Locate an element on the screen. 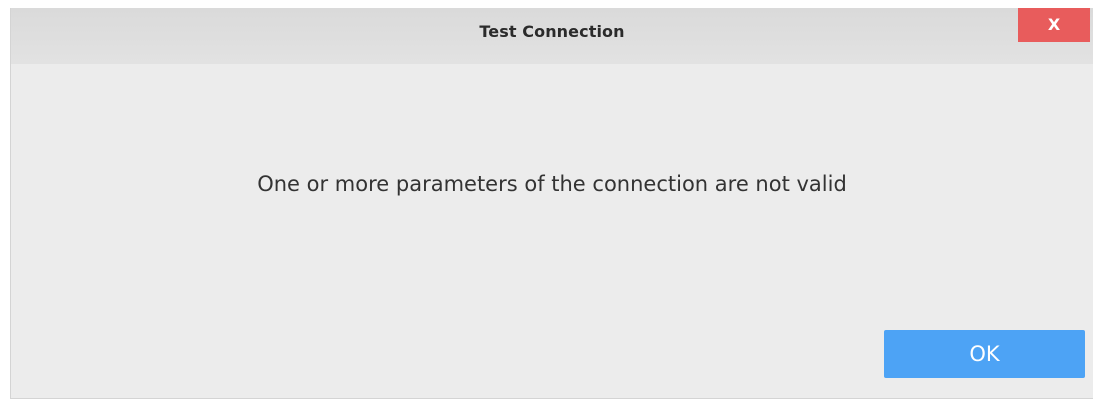 This screenshot has width=1093, height=401. dialog-titlebar: Test Connection is located at coordinates (552, 36).